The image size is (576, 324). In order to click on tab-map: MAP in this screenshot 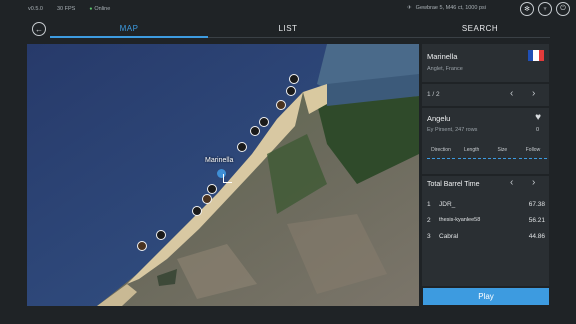, I will do `click(129, 28)`.